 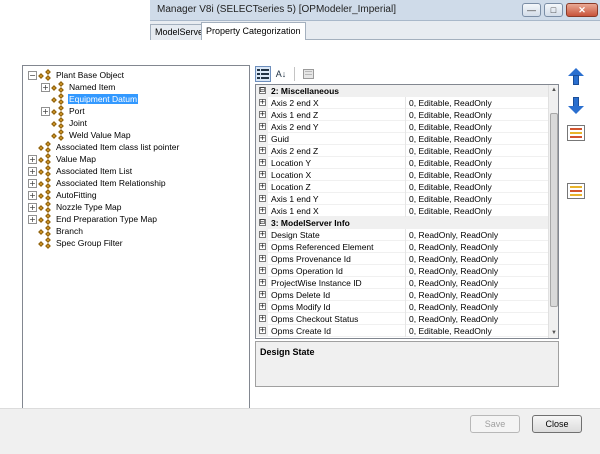 What do you see at coordinates (80, 170) in the screenshot?
I see `tree-node: + Associated Item List` at bounding box center [80, 170].